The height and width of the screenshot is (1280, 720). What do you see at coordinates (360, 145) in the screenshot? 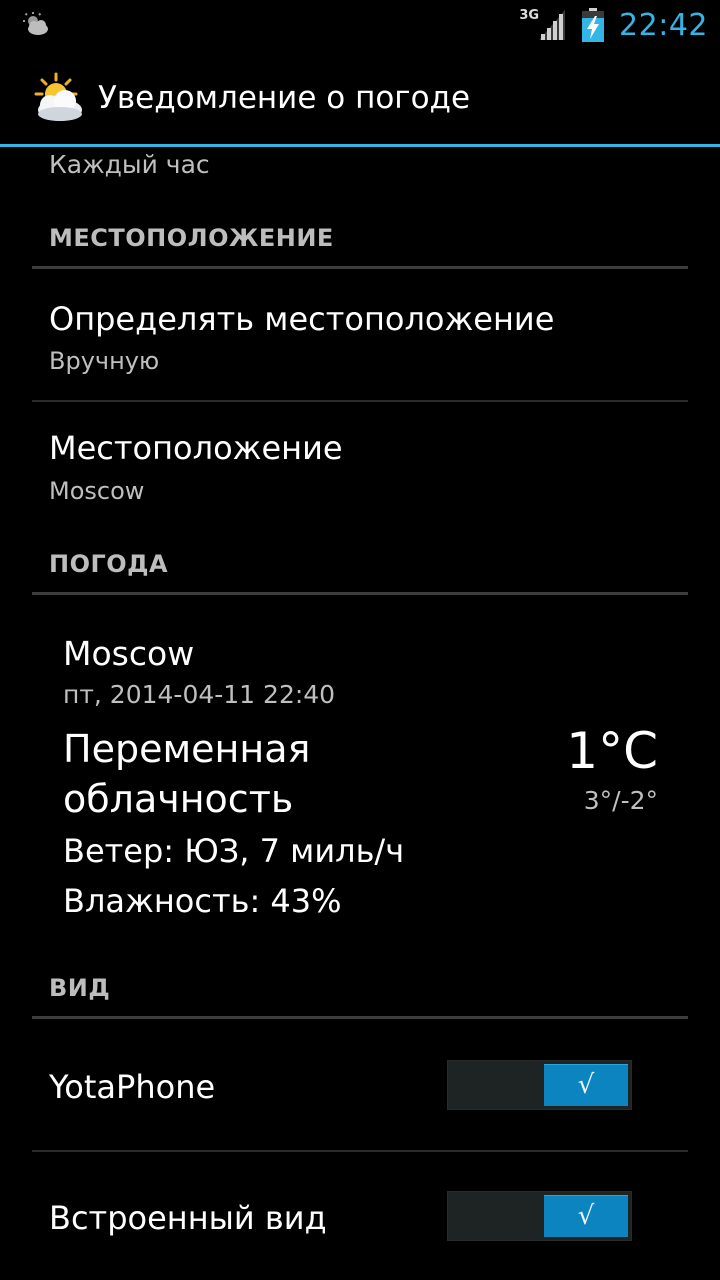
I see `action-bar-divider` at bounding box center [360, 145].